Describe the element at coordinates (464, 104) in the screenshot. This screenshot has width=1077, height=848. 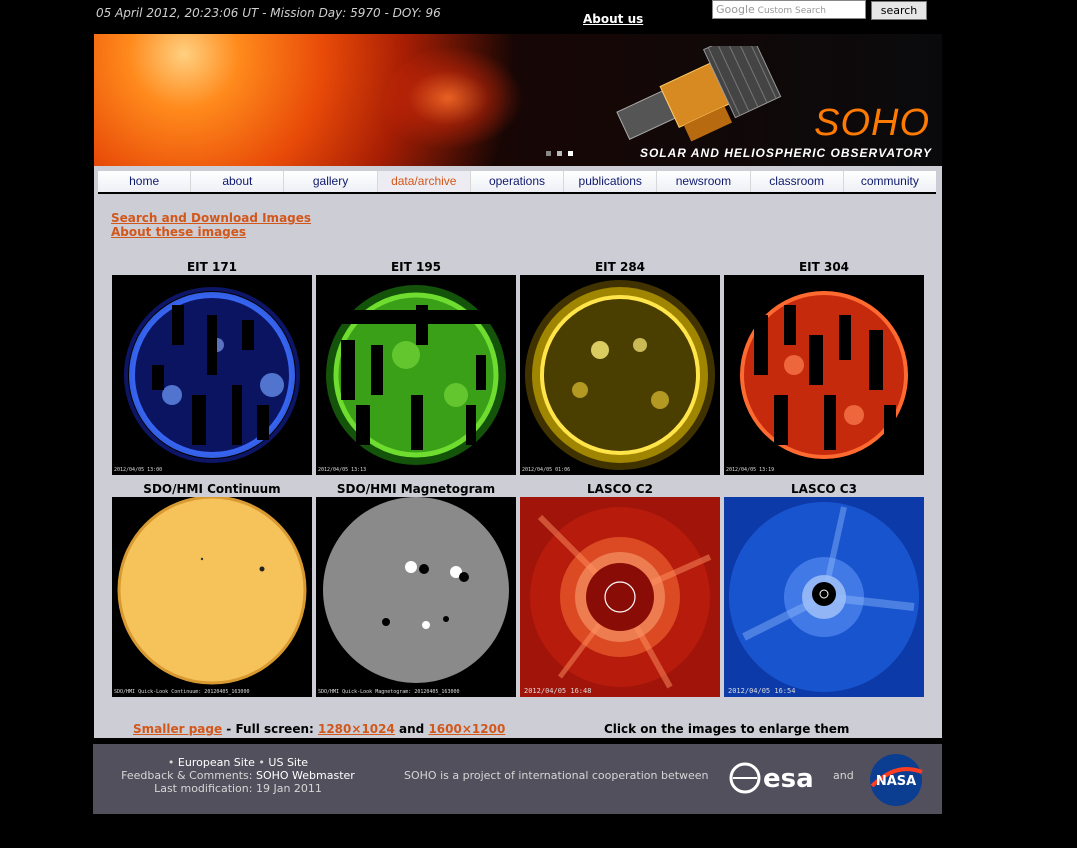
I see `solar-prominence` at that location.